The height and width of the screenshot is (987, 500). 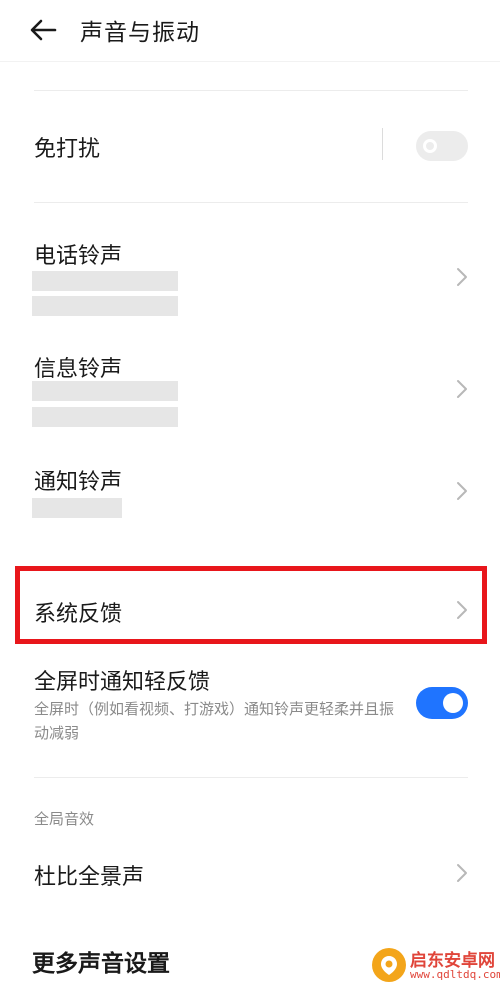 What do you see at coordinates (78, 369) in the screenshot?
I see `message-ringtone-label: 信息铃声` at bounding box center [78, 369].